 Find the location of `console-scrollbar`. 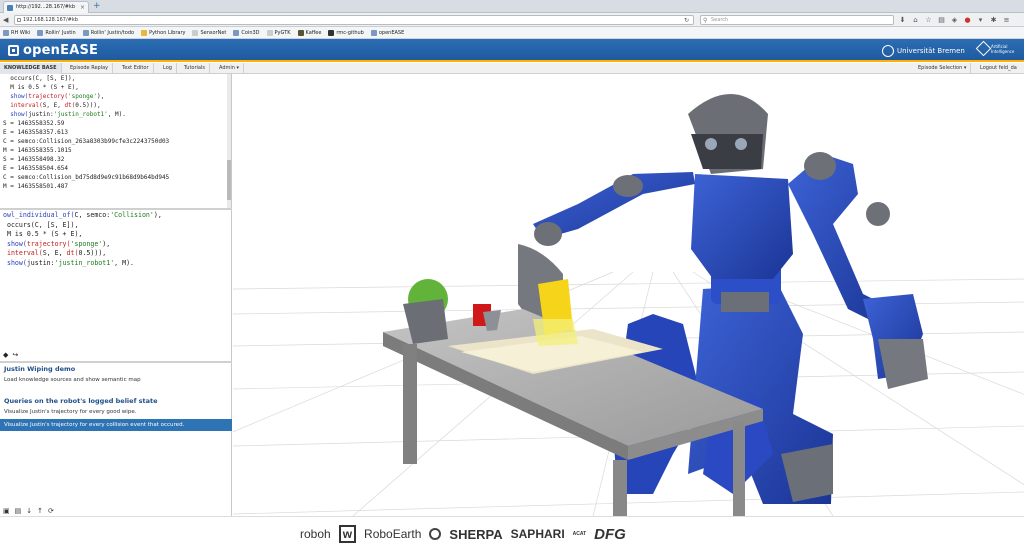

console-scrollbar is located at coordinates (229, 141).